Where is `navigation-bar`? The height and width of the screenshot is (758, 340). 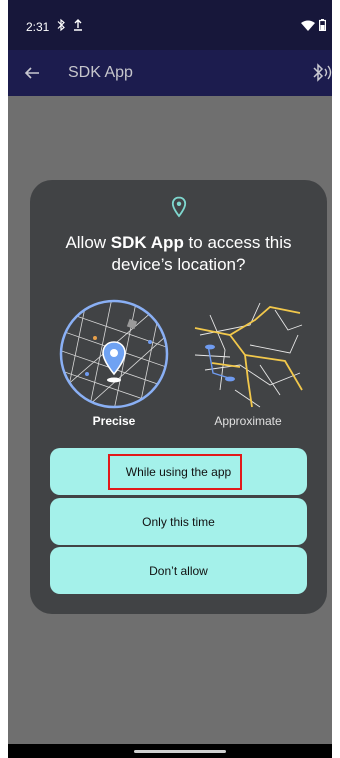 navigation-bar is located at coordinates (170, 751).